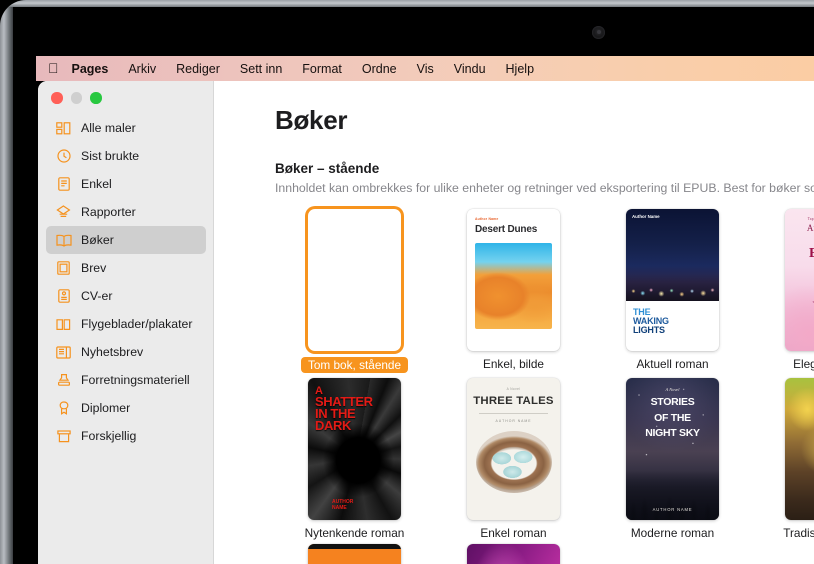  What do you see at coordinates (379, 69) in the screenshot?
I see `menu-item-ordne: Ordne` at bounding box center [379, 69].